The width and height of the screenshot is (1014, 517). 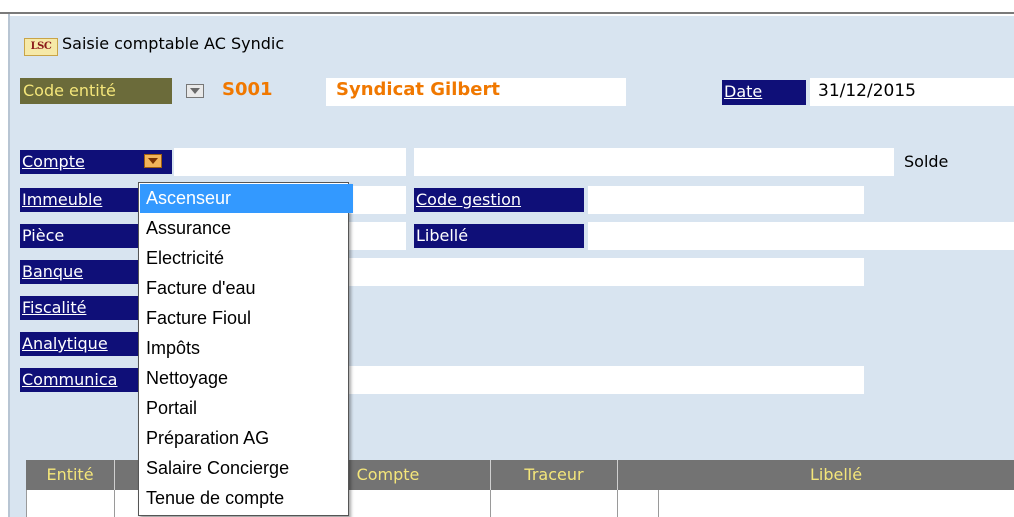 I want to click on window-title: Saisie comptable AC Syndic, so click(x=173, y=43).